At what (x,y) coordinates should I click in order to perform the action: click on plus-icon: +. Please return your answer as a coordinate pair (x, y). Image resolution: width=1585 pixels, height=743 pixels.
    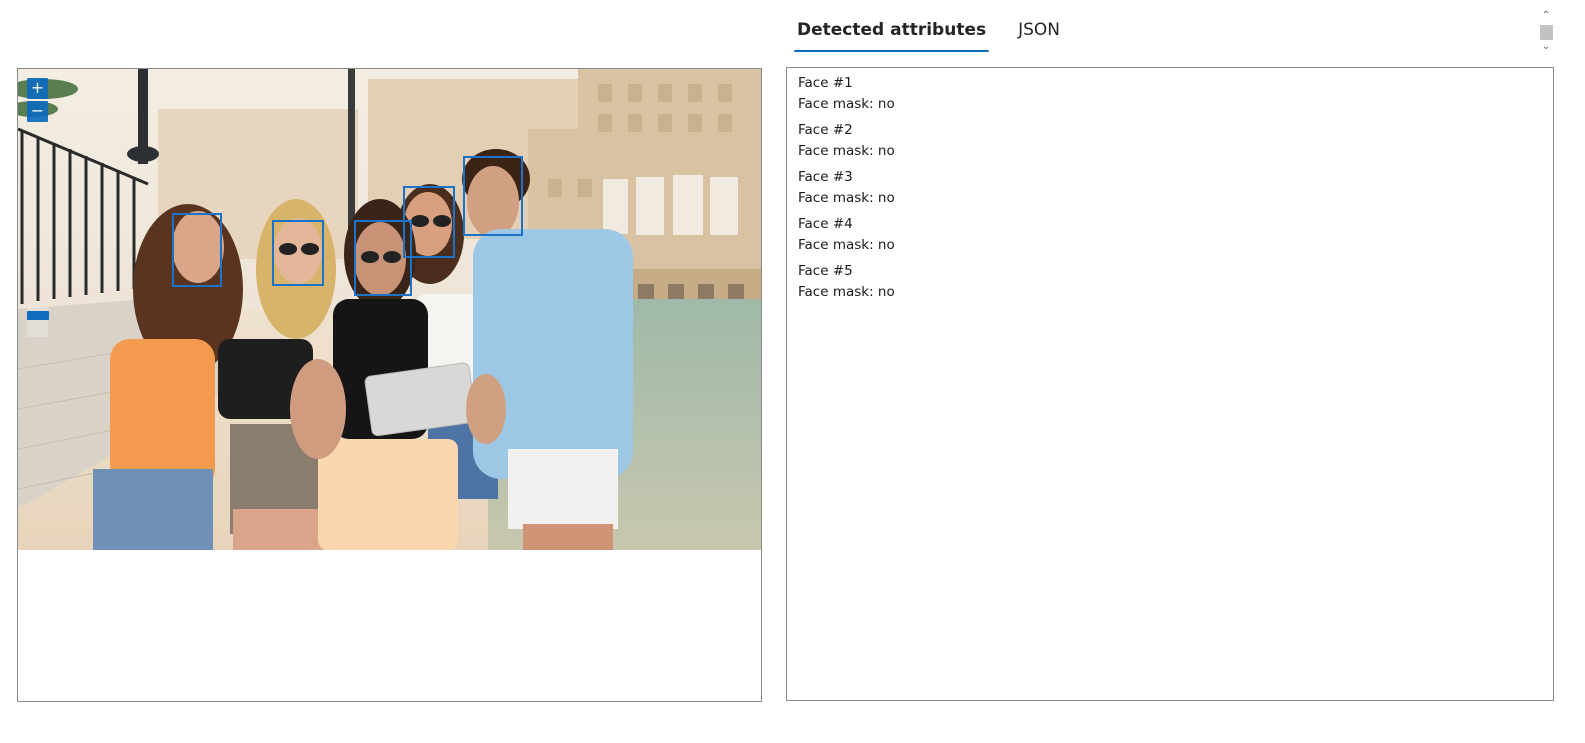
    Looking at the image, I should click on (37, 87).